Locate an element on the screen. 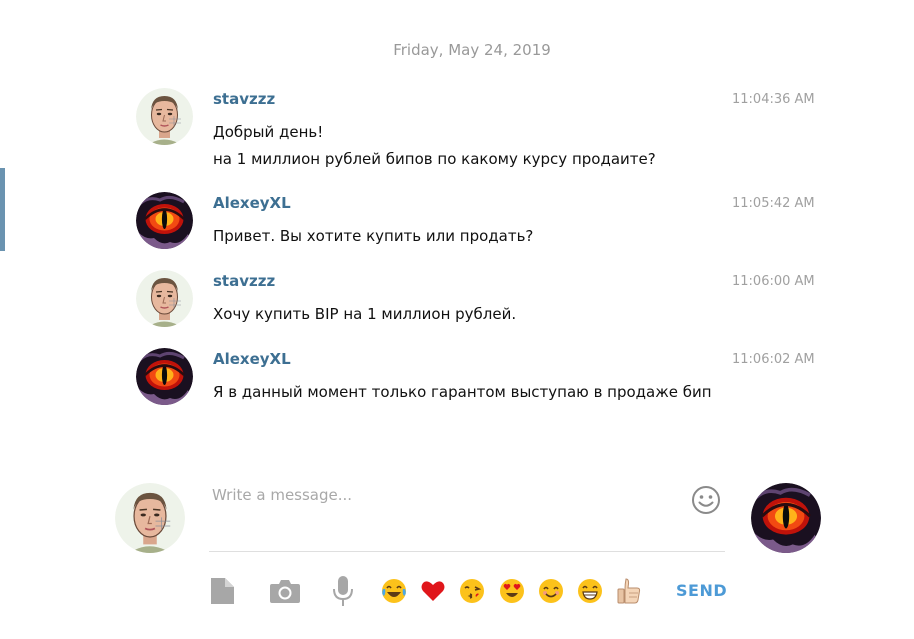 This screenshot has height=639, width=914. emoji-thumbs-up-button is located at coordinates (629, 591).